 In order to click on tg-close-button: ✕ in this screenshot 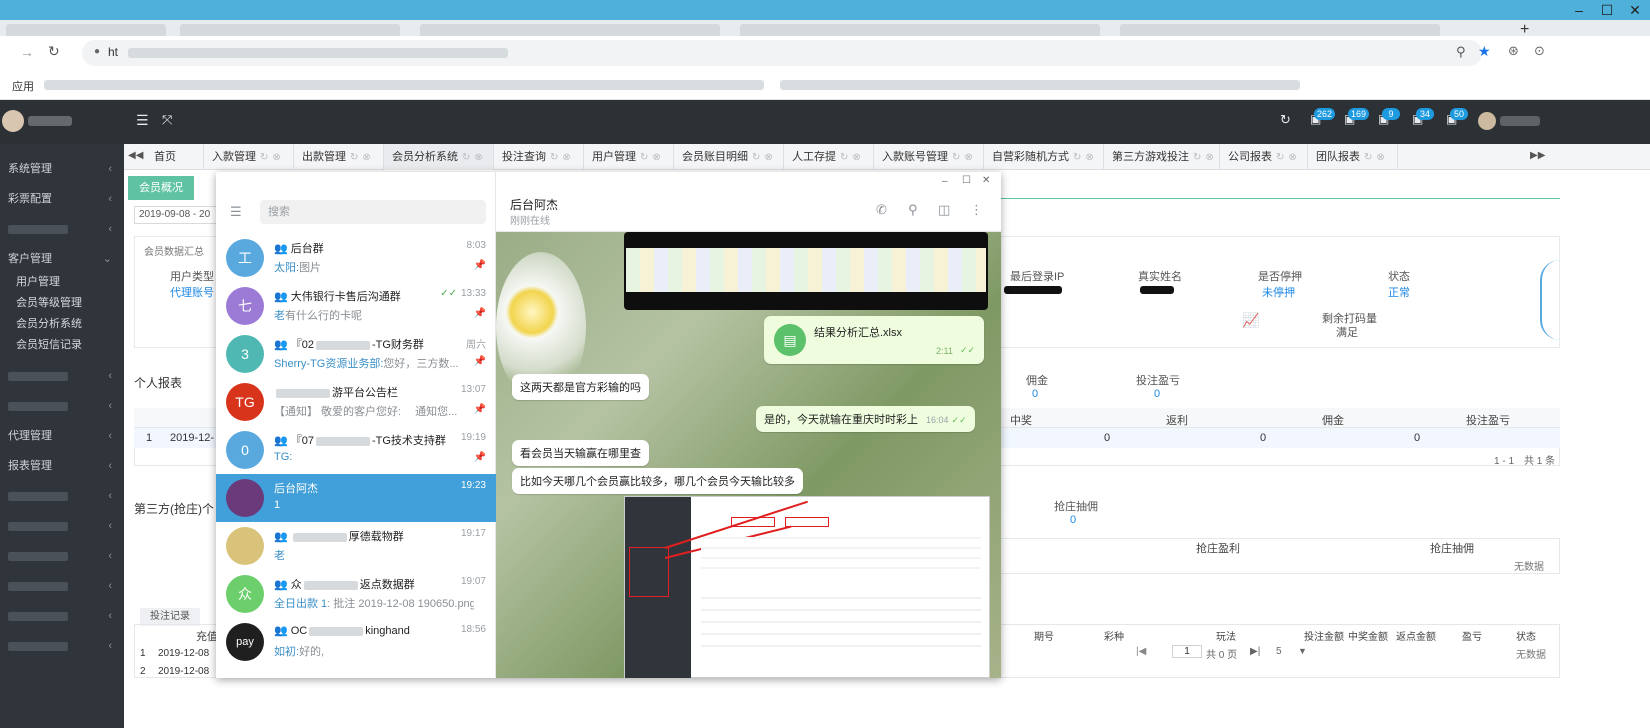, I will do `click(986, 180)`.